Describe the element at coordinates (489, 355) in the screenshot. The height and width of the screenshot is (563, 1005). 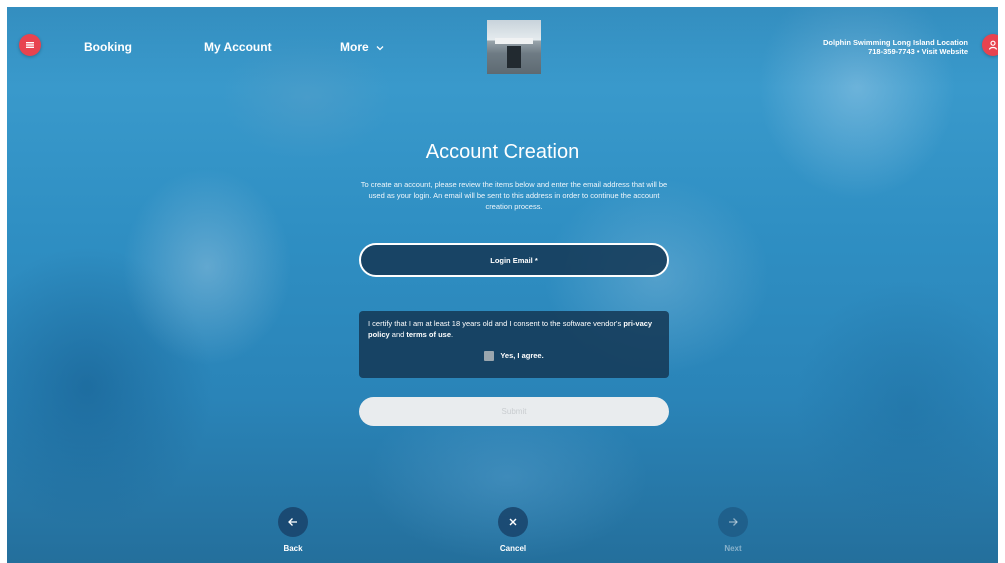
I see `agree-checkbox` at that location.